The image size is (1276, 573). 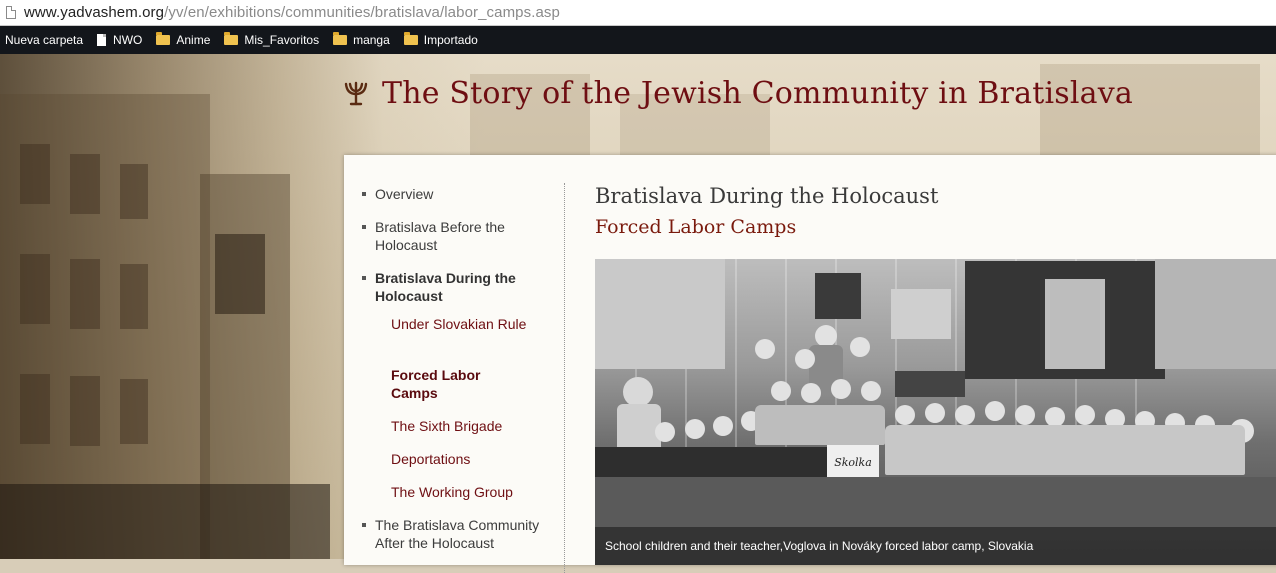 I want to click on nav-subitem-label: The Working Group, so click(x=452, y=492).